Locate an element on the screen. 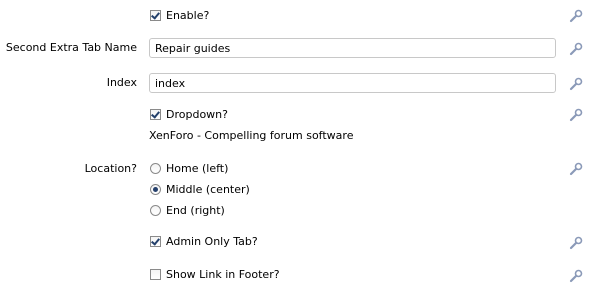  index-input is located at coordinates (352, 83).